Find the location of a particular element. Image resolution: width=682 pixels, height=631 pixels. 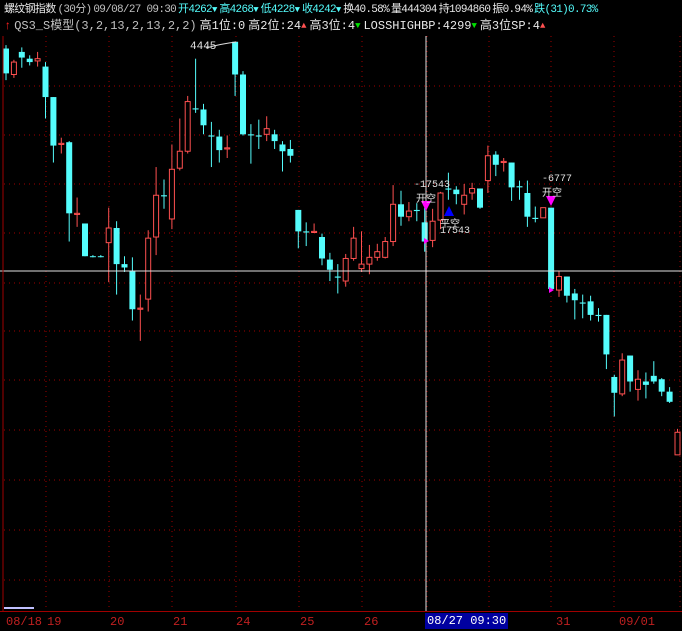

x-tick-label: 25 is located at coordinates (307, 622).